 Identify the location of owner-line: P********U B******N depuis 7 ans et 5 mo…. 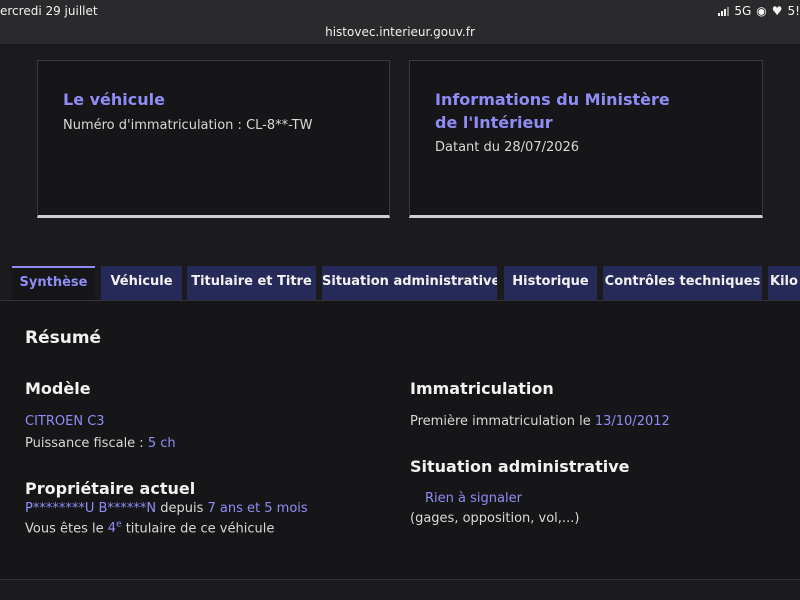
(166, 508).